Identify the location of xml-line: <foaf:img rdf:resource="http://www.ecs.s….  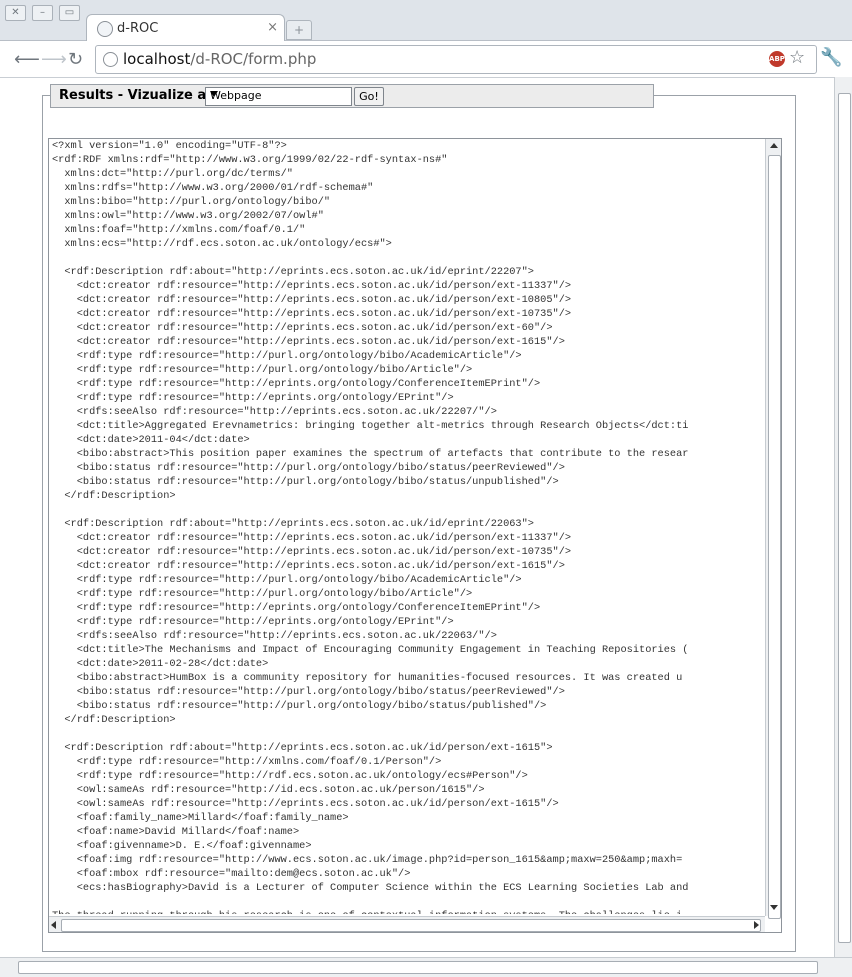
(367, 860).